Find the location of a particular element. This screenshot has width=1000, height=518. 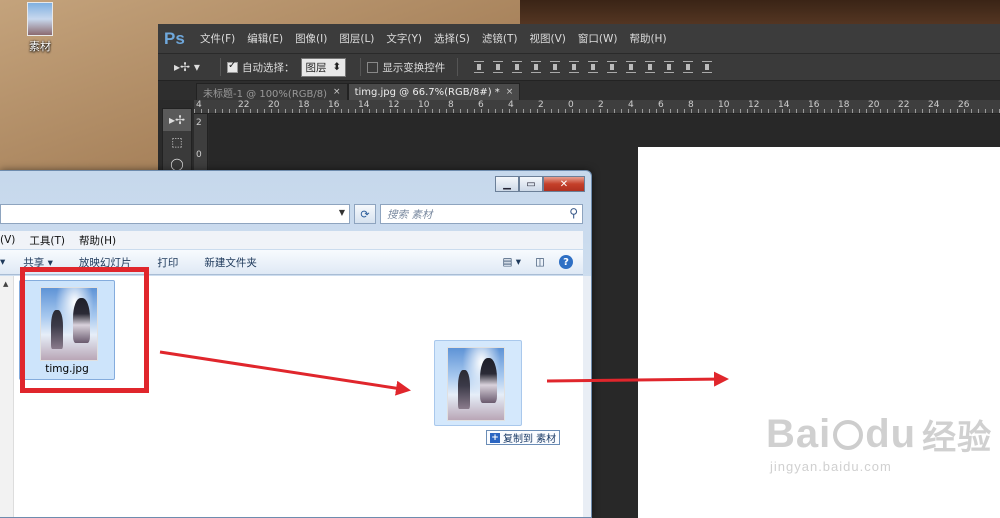

baidu-watermark: Bai du 经验 jingyan.baidu.com is located at coordinates (879, 442).